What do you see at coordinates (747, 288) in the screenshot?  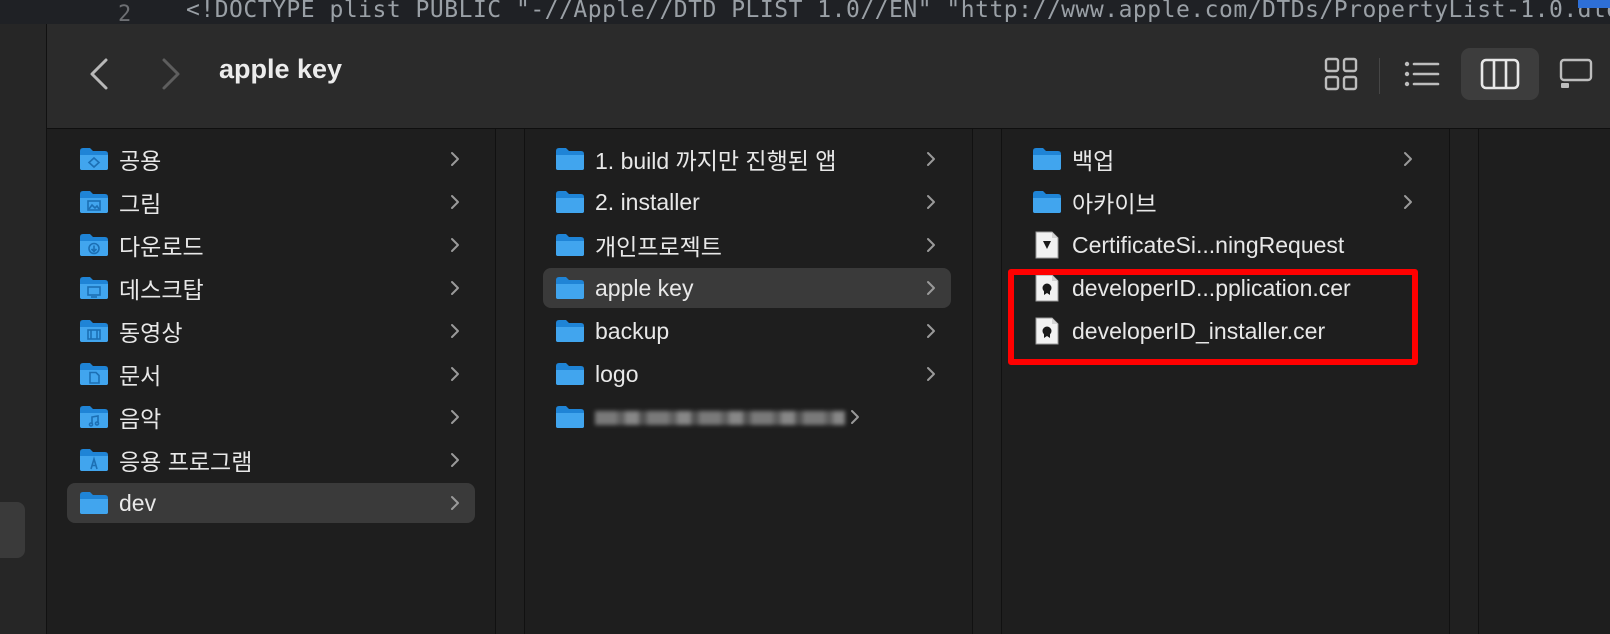 I see `folder-row: apple key` at bounding box center [747, 288].